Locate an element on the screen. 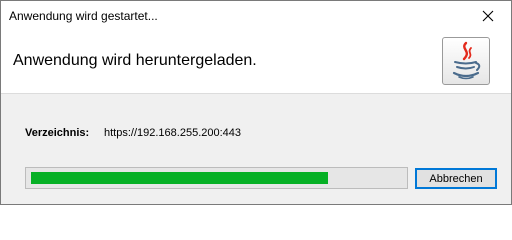 Image resolution: width=512 pixels, height=240 pixels. close-icon is located at coordinates (488, 16).